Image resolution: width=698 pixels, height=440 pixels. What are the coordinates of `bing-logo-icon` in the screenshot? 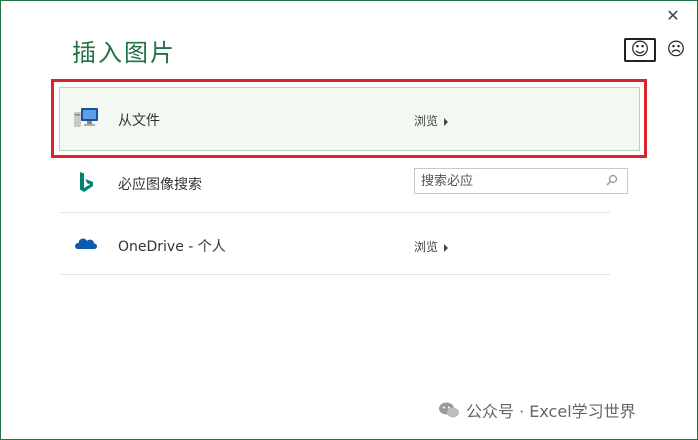 It's located at (86, 182).